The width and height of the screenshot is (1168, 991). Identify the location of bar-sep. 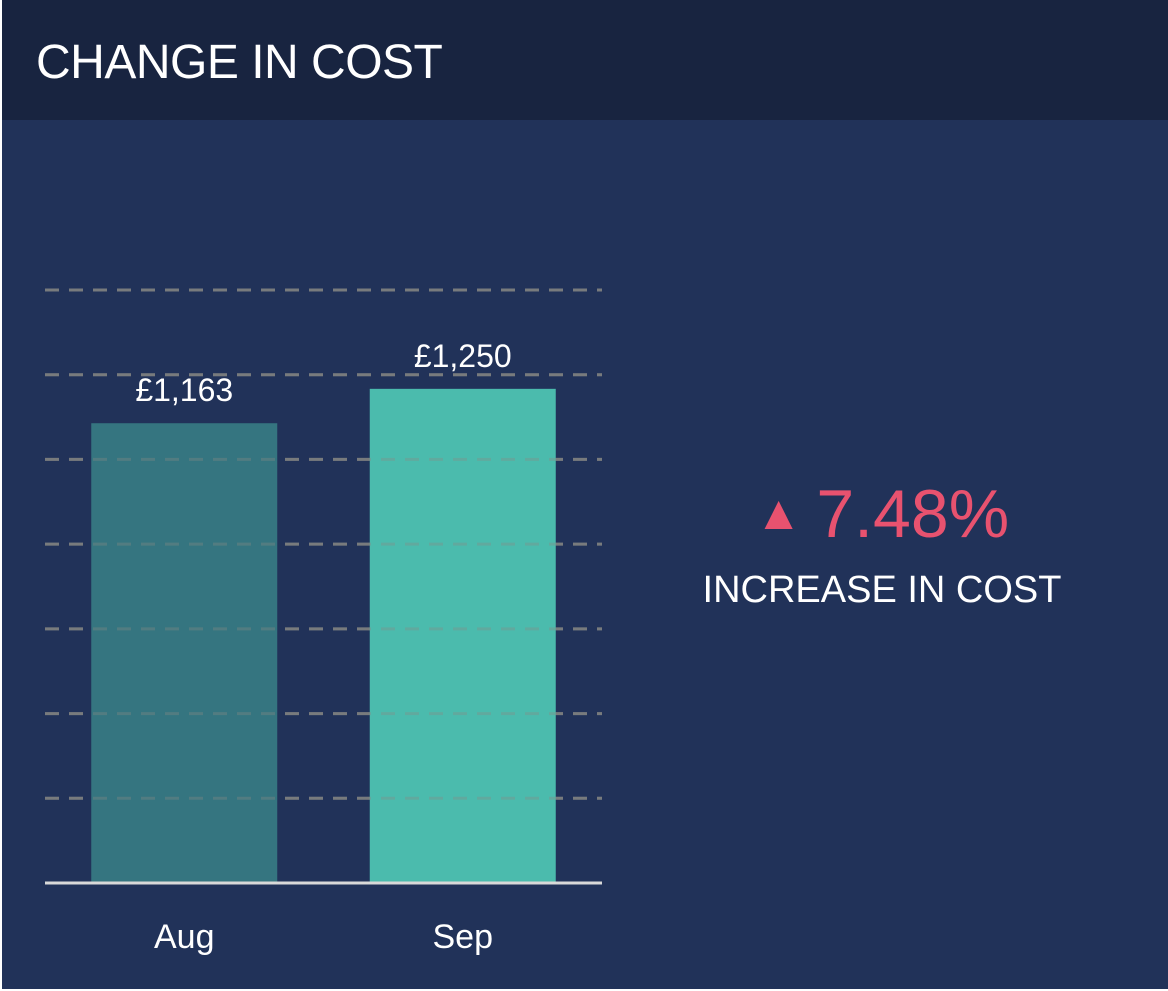
(462, 635).